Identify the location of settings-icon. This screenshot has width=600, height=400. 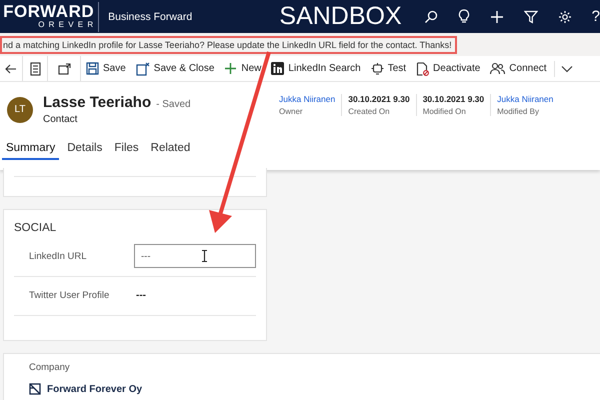
(565, 17).